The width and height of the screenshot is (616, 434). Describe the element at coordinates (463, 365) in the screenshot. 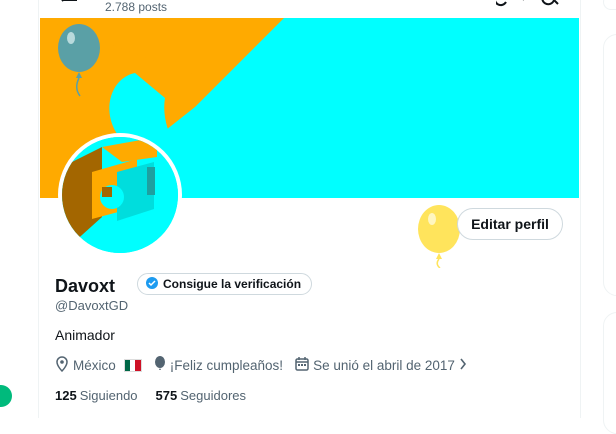

I see `chevron-right-icon` at that location.